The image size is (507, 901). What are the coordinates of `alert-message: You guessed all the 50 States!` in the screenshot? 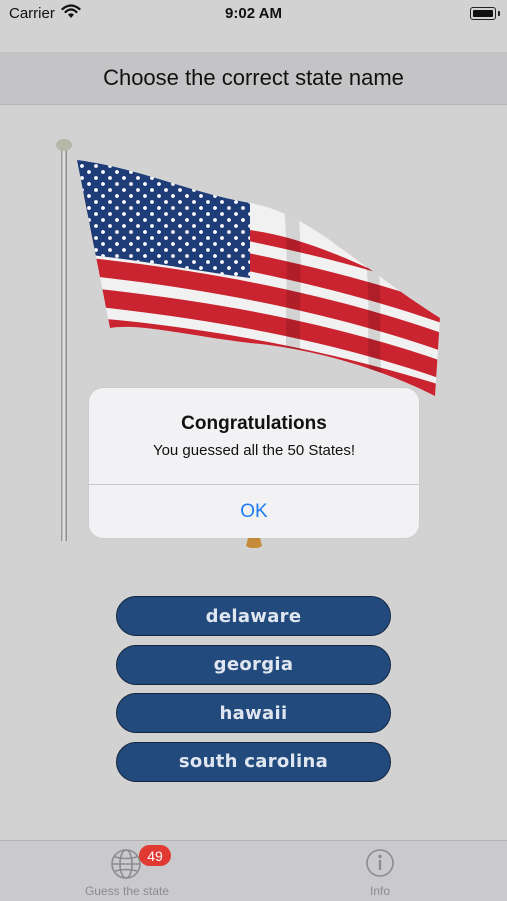 It's located at (254, 450).